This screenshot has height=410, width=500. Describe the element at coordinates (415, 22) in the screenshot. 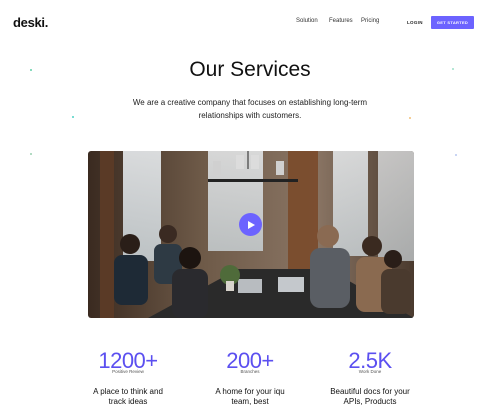

I see `login-link: LOGIN` at that location.